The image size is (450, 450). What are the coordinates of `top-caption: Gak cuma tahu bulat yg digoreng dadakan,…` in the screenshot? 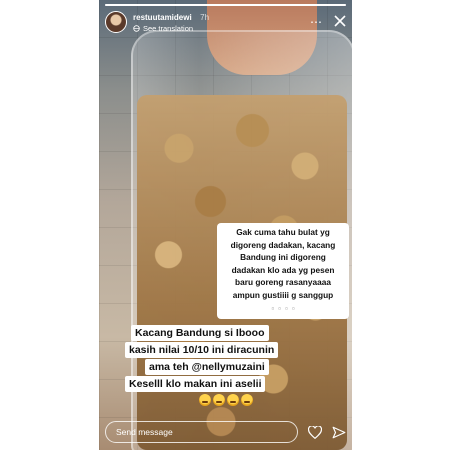 It's located at (283, 271).